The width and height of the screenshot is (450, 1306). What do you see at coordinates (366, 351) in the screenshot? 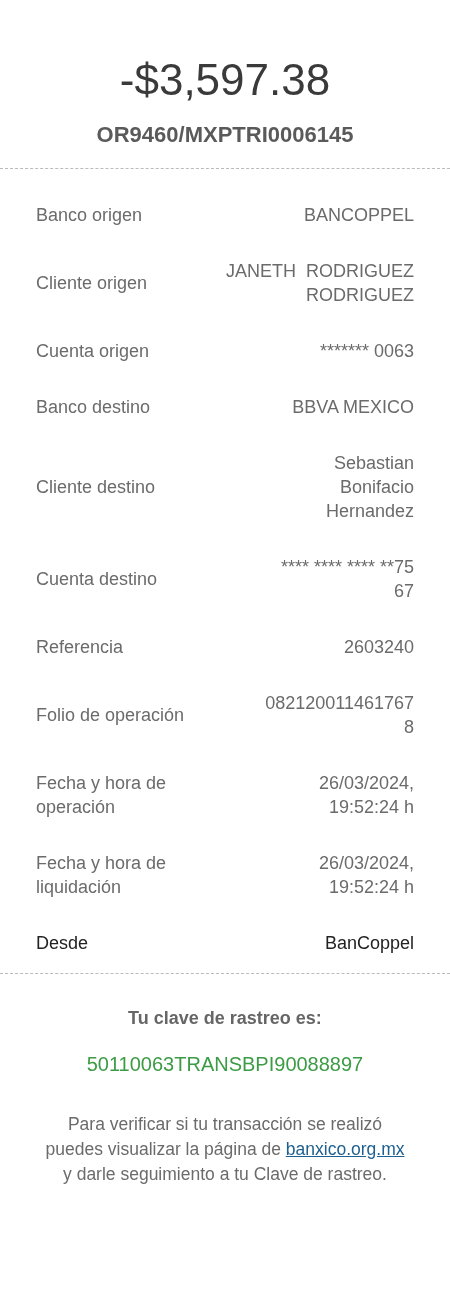
I see `detail-value: ******* 0063` at bounding box center [366, 351].